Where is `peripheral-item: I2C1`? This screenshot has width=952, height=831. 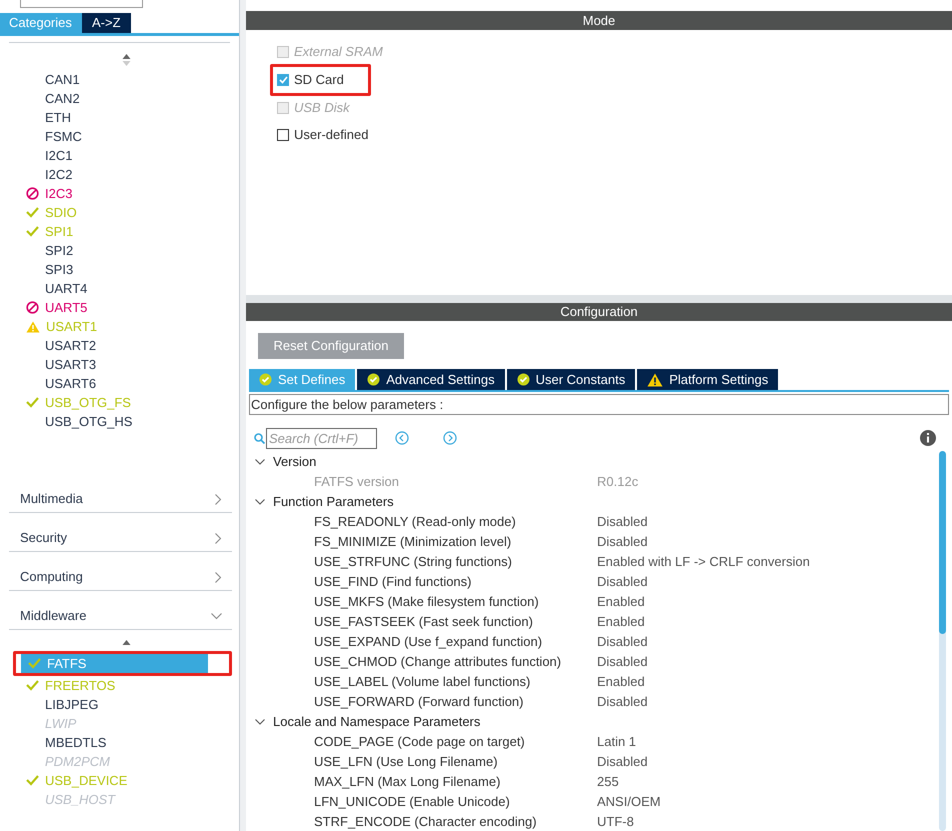 peripheral-item: I2C1 is located at coordinates (112, 155).